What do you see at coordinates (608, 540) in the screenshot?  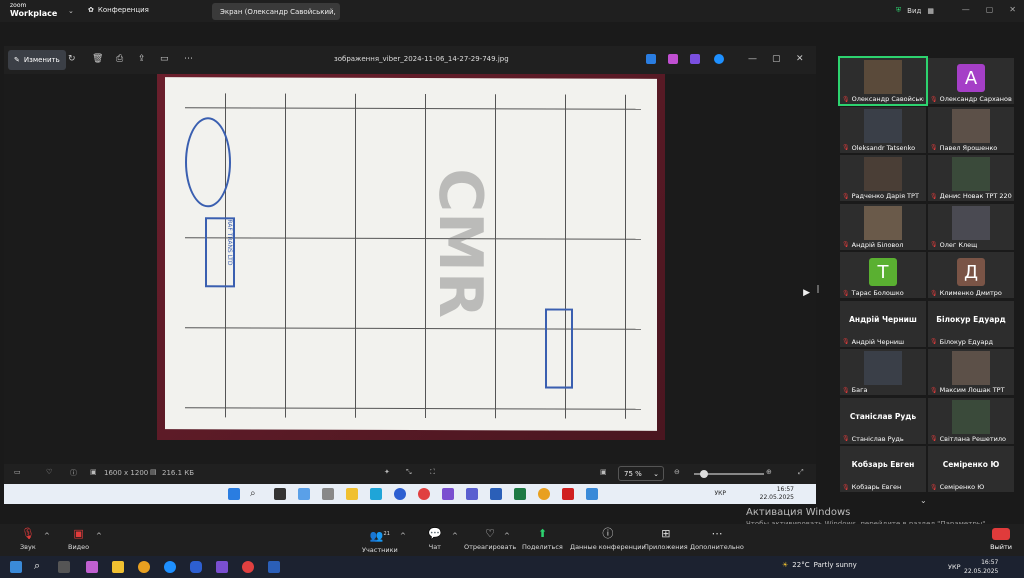 I see `meeting-info-button: ⓘ Данные конференции` at bounding box center [608, 540].